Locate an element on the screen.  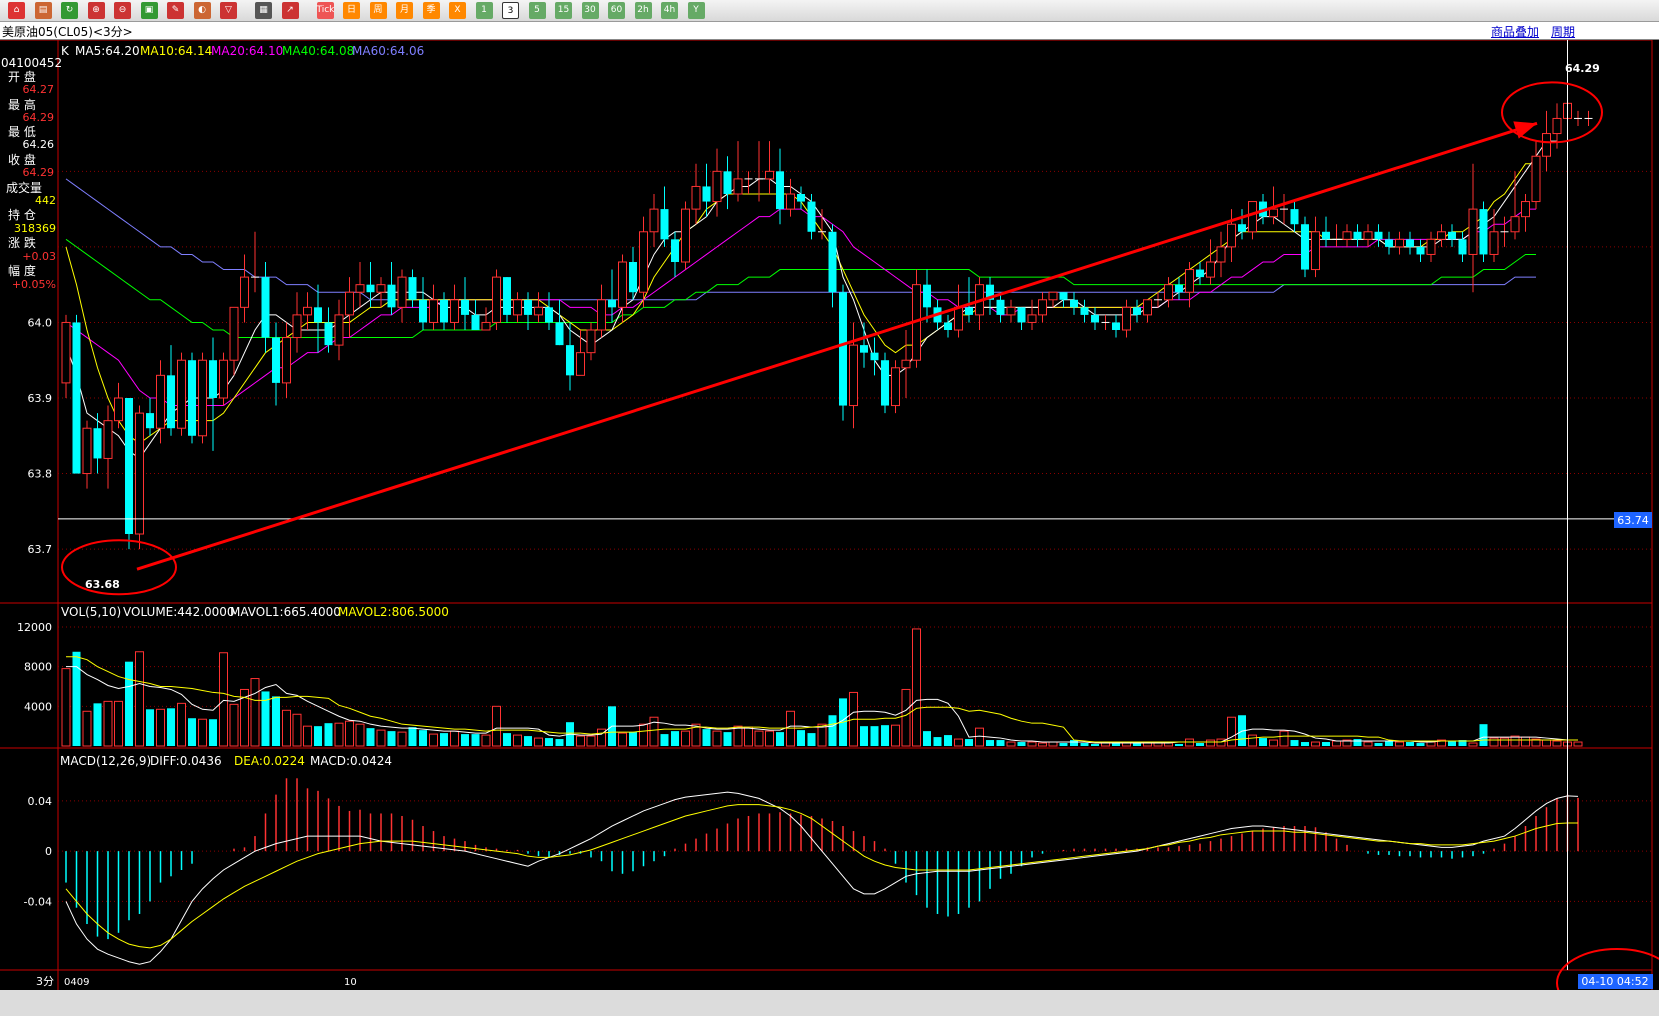
period-button-4h: 4h is located at coordinates (669, 10).